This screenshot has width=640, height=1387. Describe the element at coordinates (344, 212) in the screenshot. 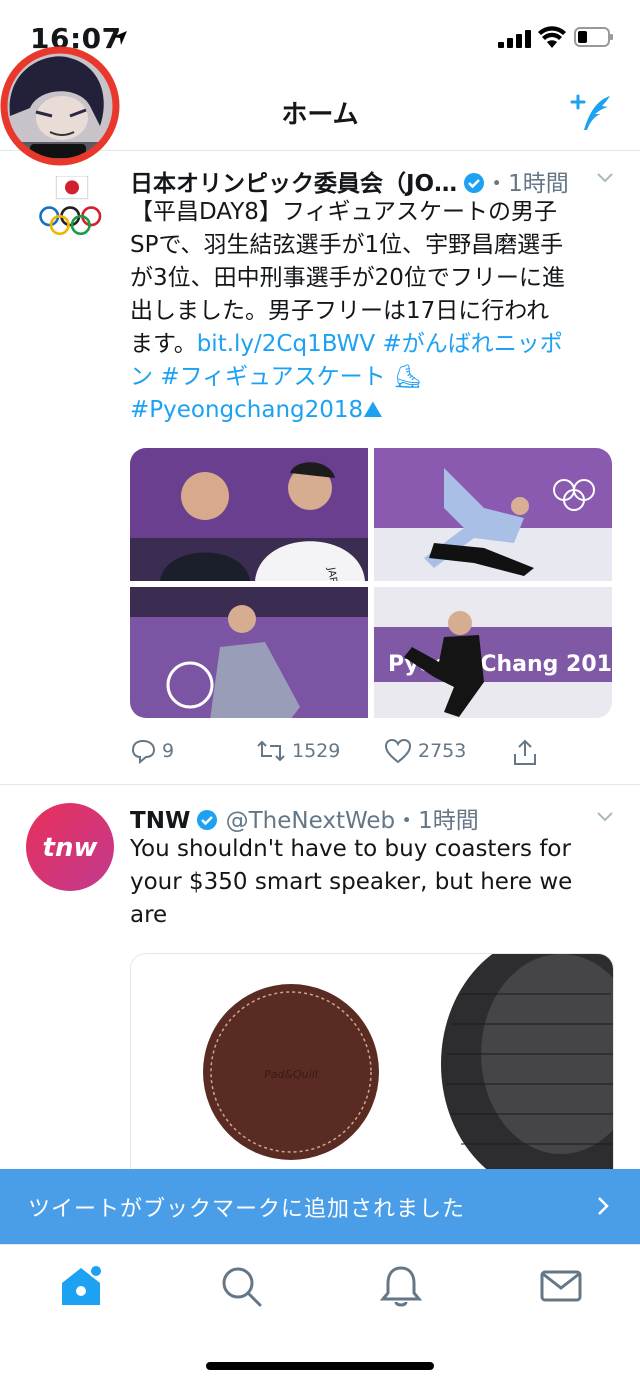

I see `tweet-text-line: 【平昌DAY8】フィギュアスケートの男子` at that location.